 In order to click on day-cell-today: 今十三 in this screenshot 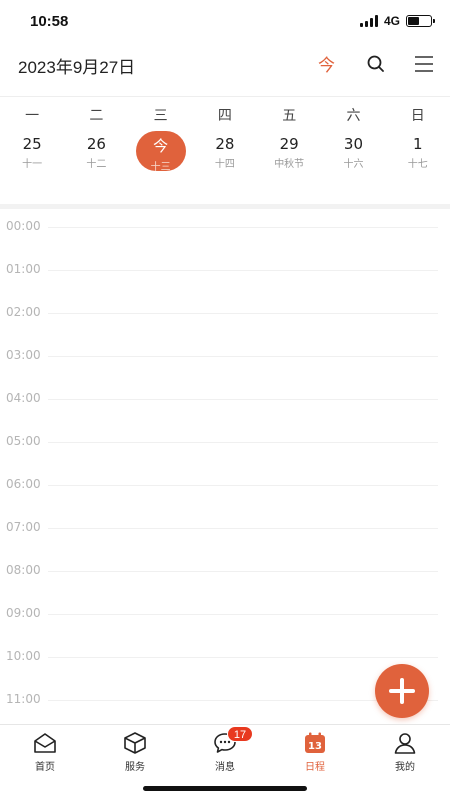, I will do `click(161, 155)`.